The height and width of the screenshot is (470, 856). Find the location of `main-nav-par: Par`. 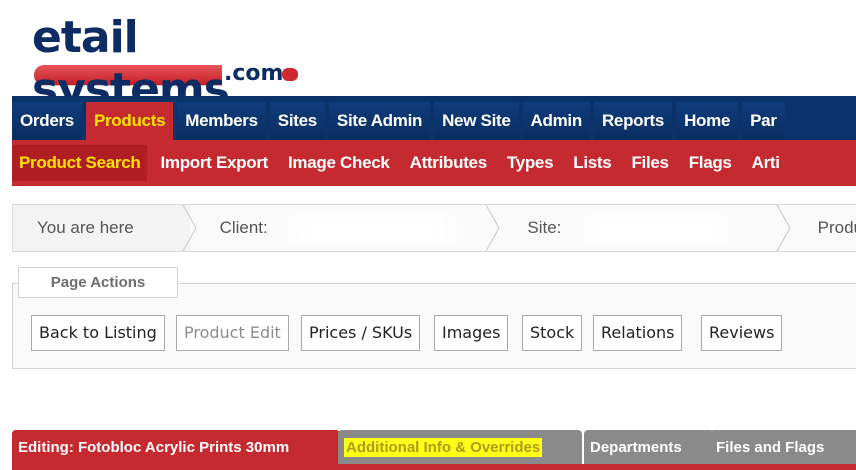

main-nav-par: Par is located at coordinates (763, 121).